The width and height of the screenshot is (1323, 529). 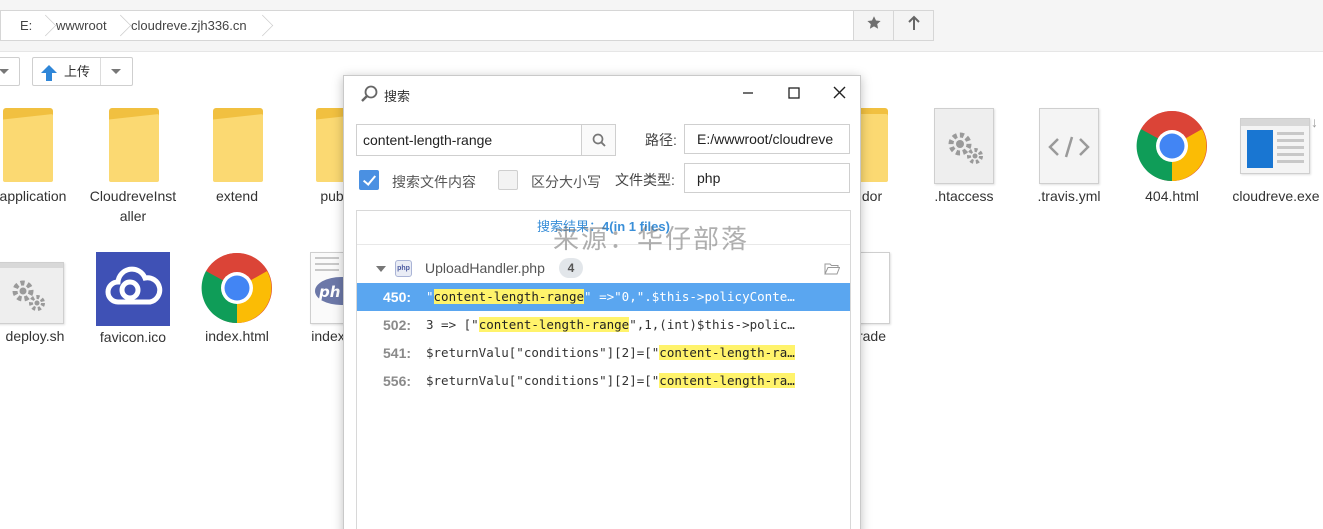 I want to click on code-file-icon, so click(x=1069, y=146).